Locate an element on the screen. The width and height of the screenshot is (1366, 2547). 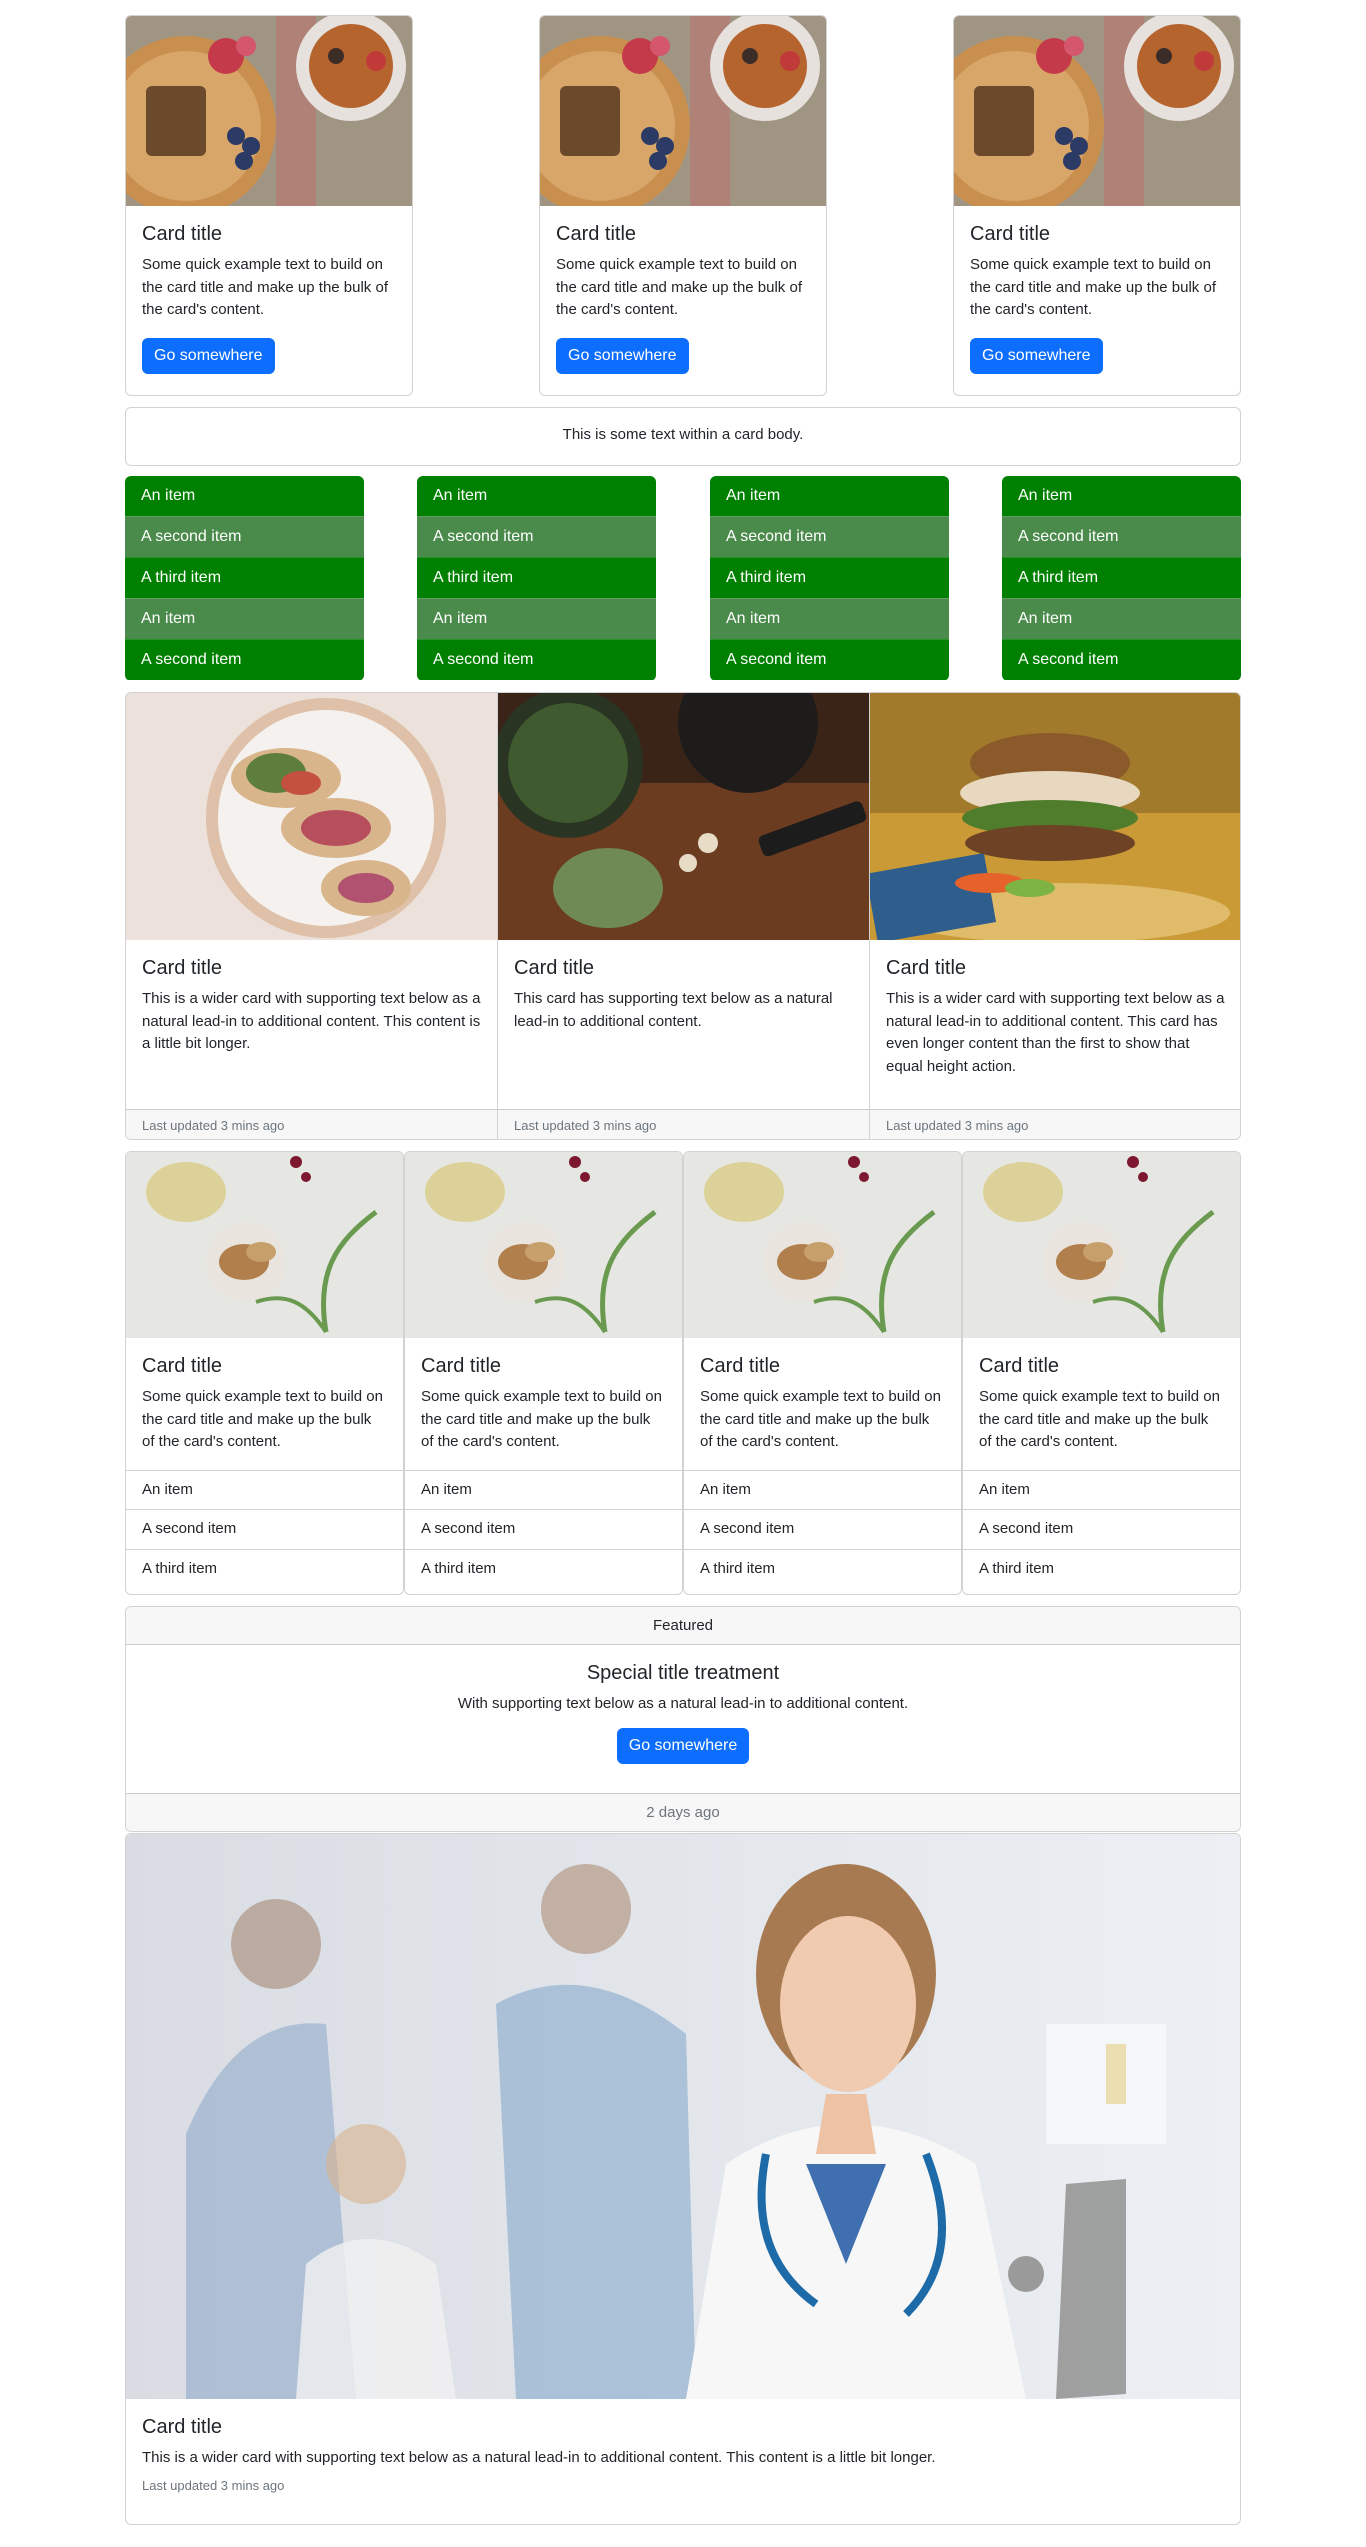
card-body-text: This is some text within a card body. is located at coordinates (683, 434).